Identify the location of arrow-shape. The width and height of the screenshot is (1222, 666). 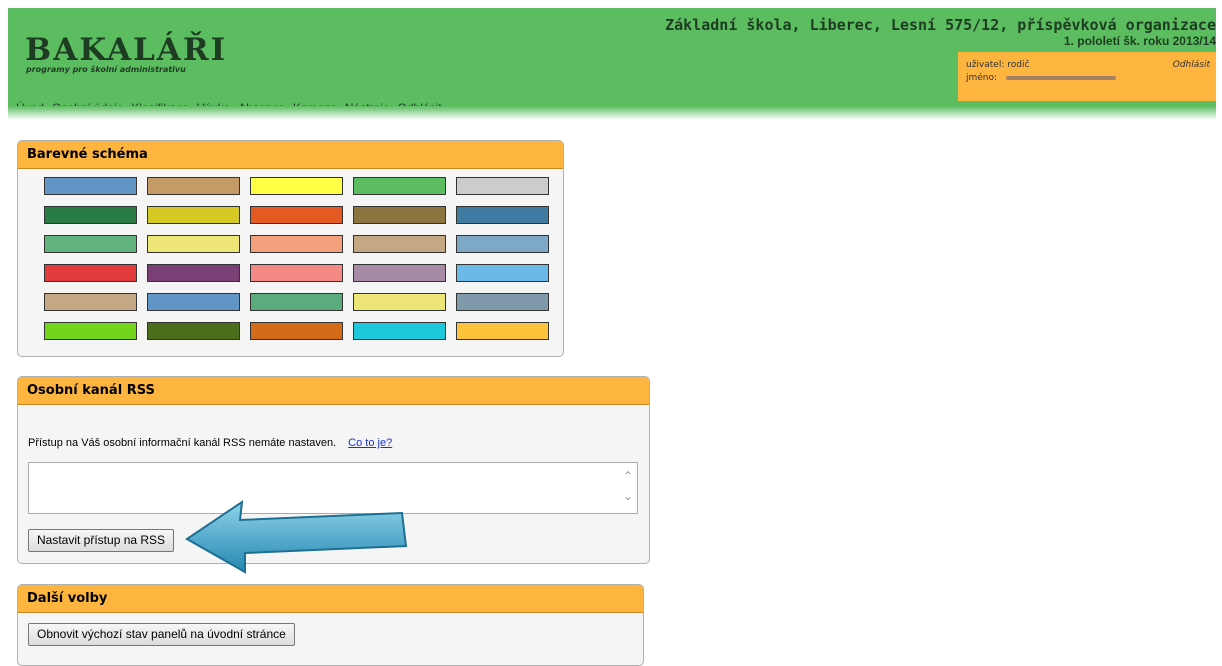
(296, 536).